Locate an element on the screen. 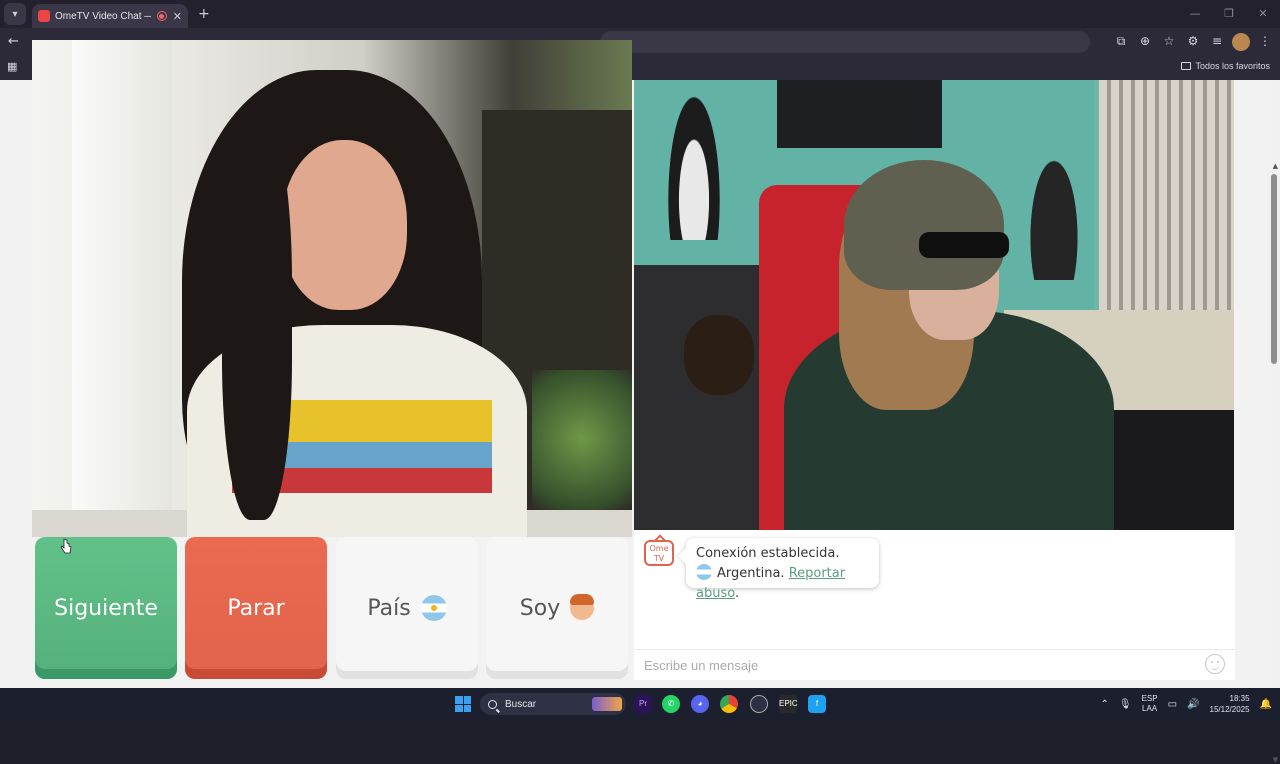 The image size is (1280, 764). boy-emoji-icon is located at coordinates (582, 607).